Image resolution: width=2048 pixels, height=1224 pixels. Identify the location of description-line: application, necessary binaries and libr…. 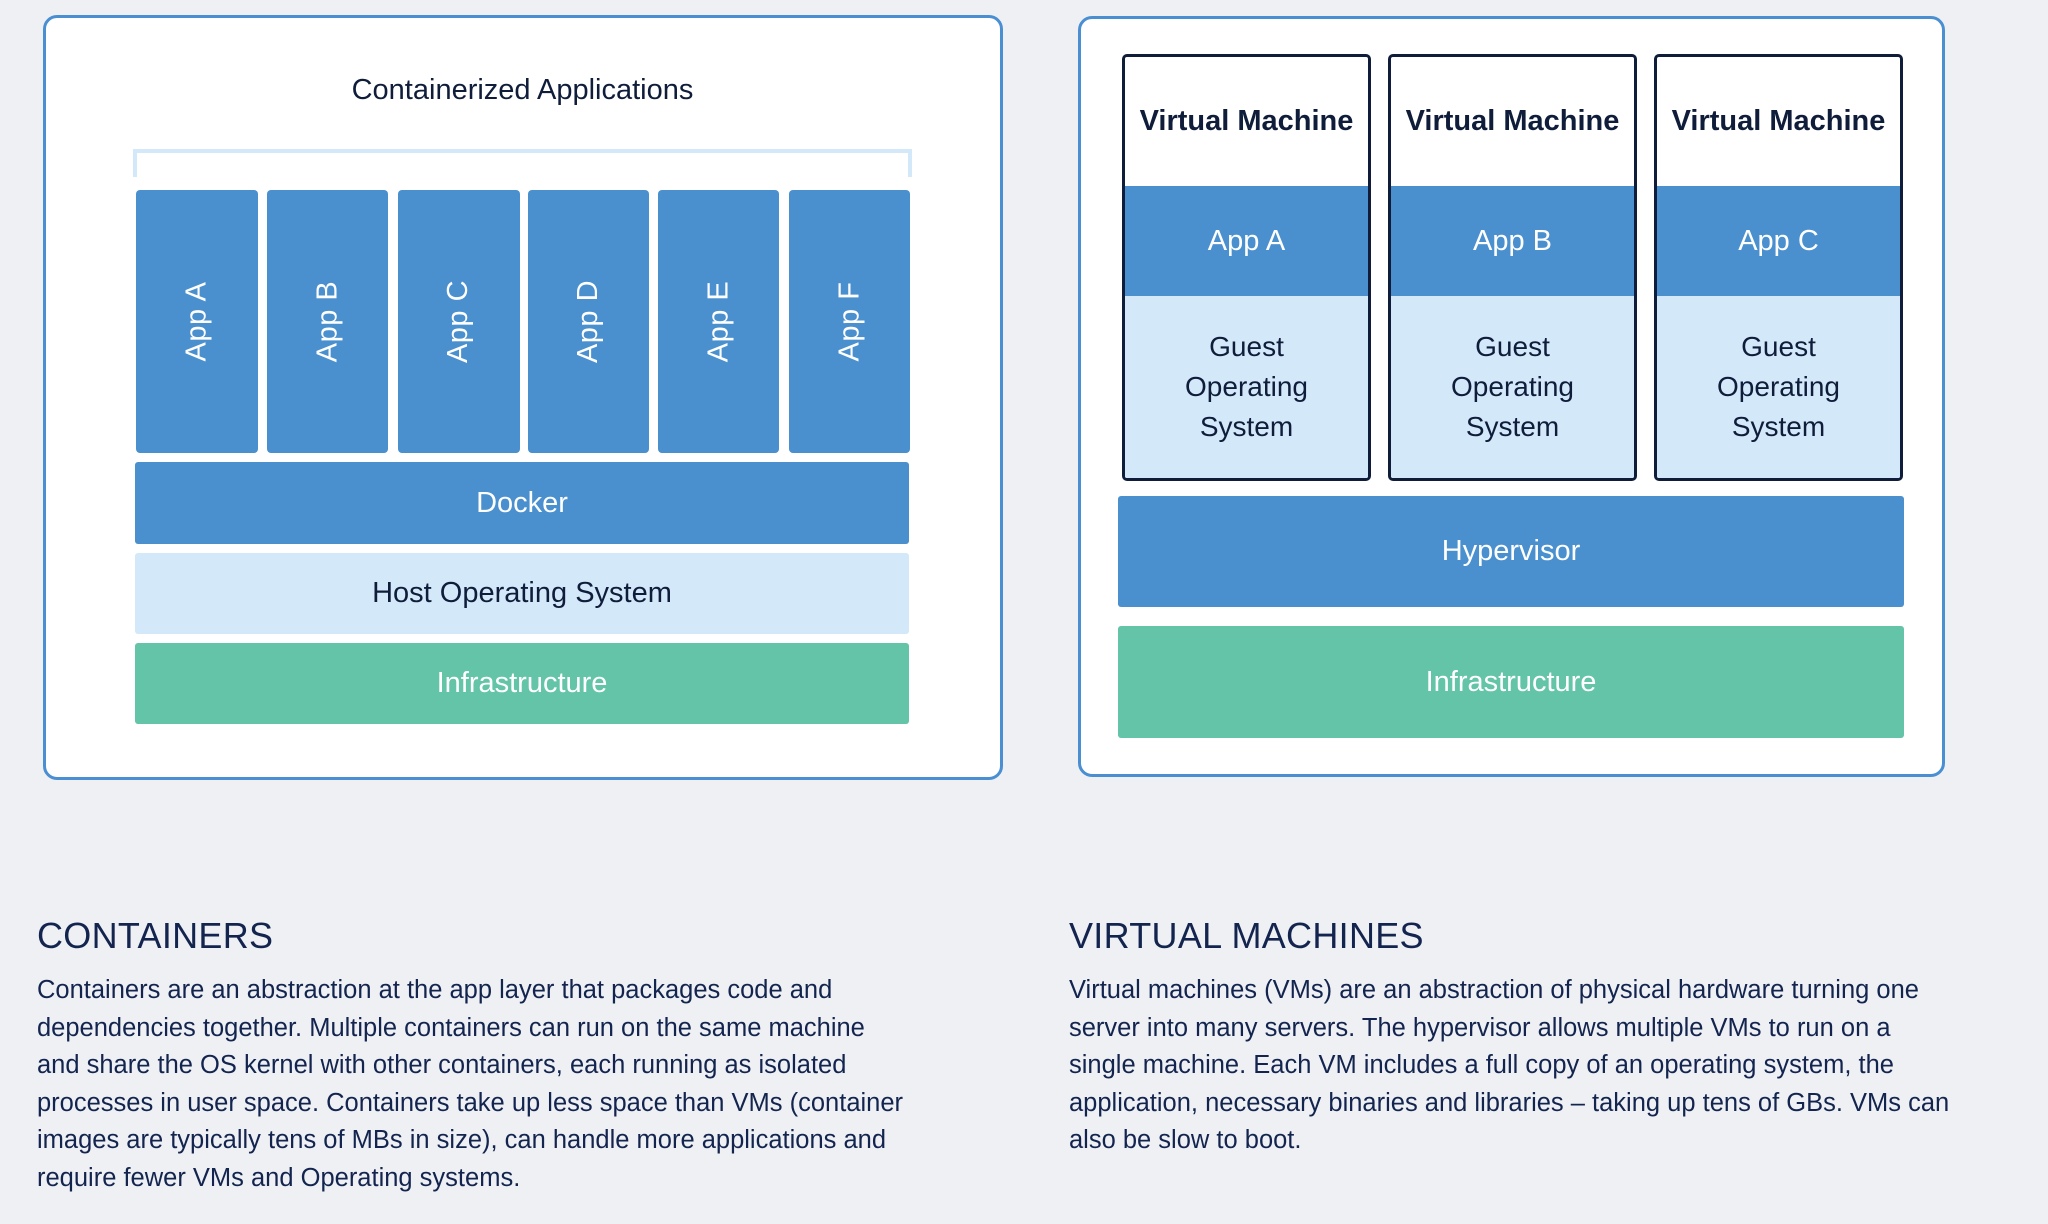
(1509, 1102).